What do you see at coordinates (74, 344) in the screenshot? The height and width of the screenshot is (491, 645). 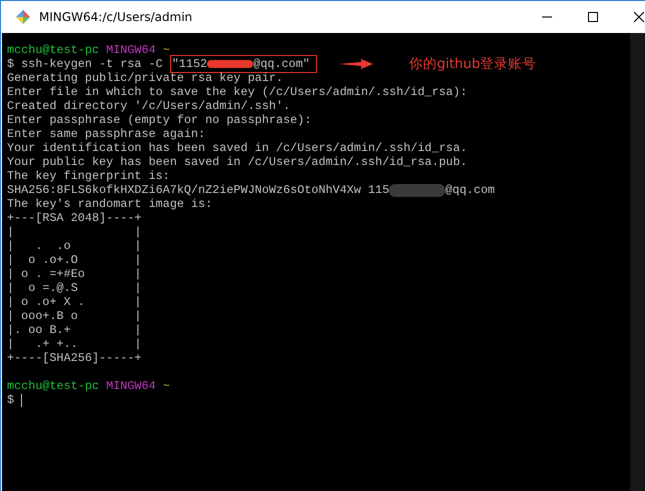 I see `output-line: | .+ +.. |` at bounding box center [74, 344].